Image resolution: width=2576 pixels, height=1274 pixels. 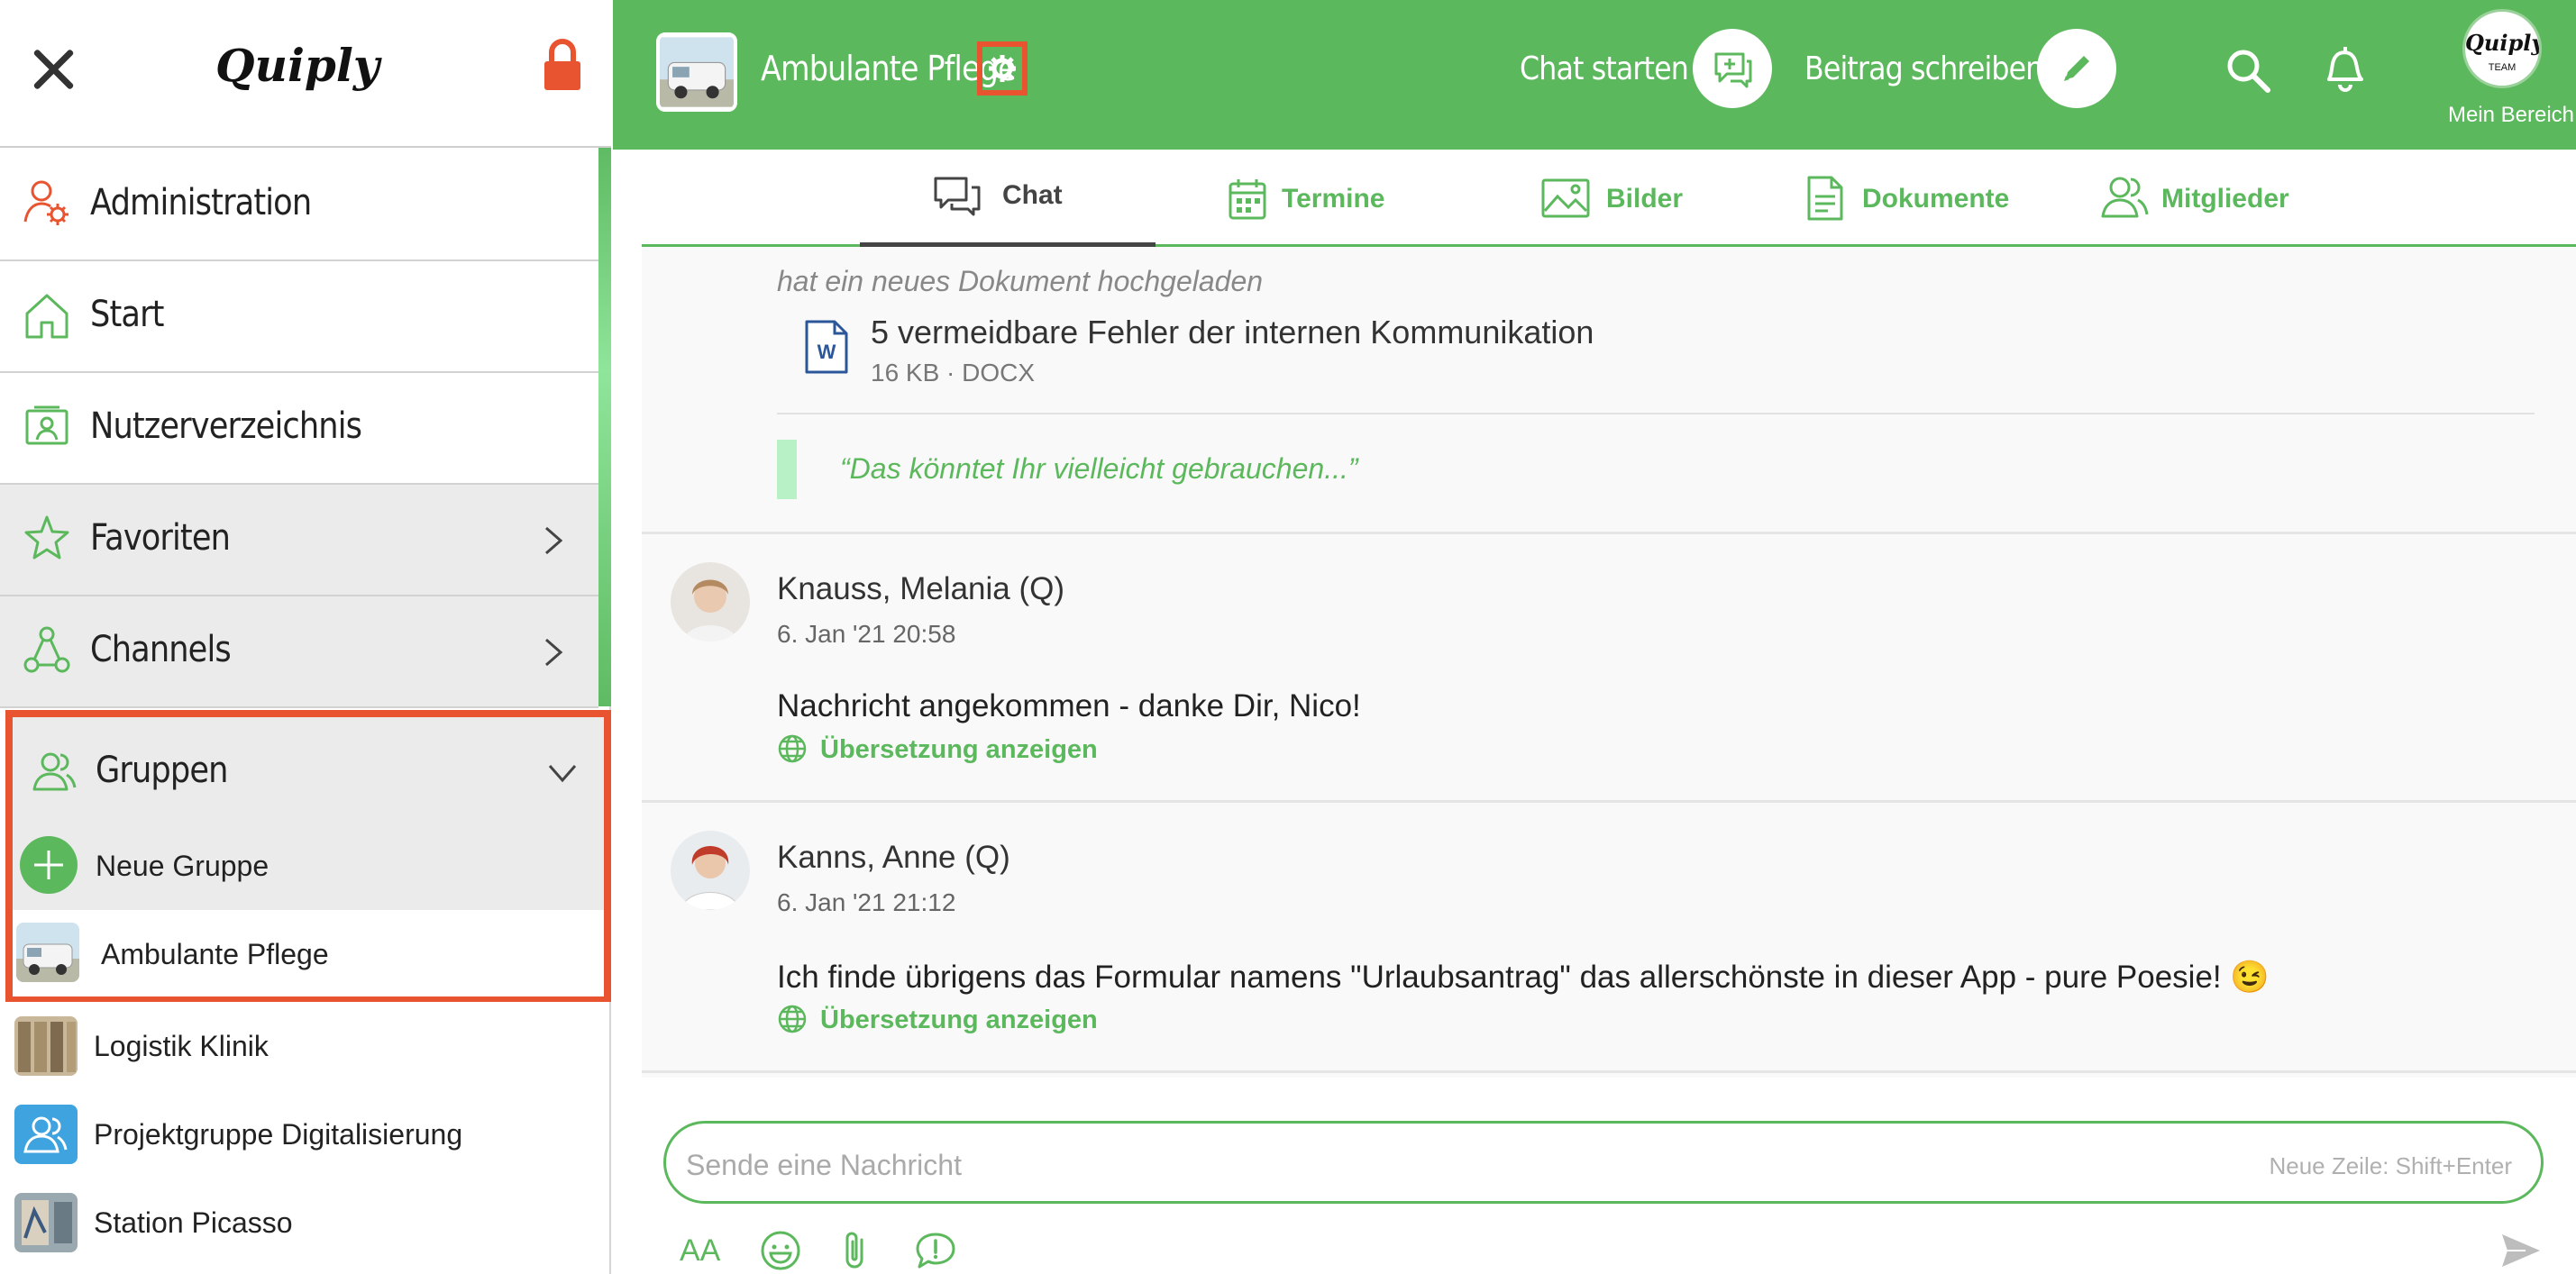 I want to click on my-area-avatar: Quiply TEAM, so click(x=2502, y=49).